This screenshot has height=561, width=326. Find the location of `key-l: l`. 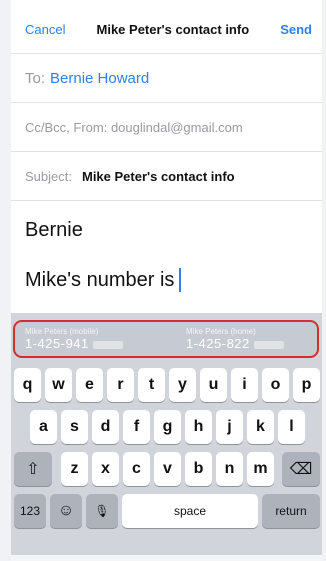

key-l: l is located at coordinates (291, 427).